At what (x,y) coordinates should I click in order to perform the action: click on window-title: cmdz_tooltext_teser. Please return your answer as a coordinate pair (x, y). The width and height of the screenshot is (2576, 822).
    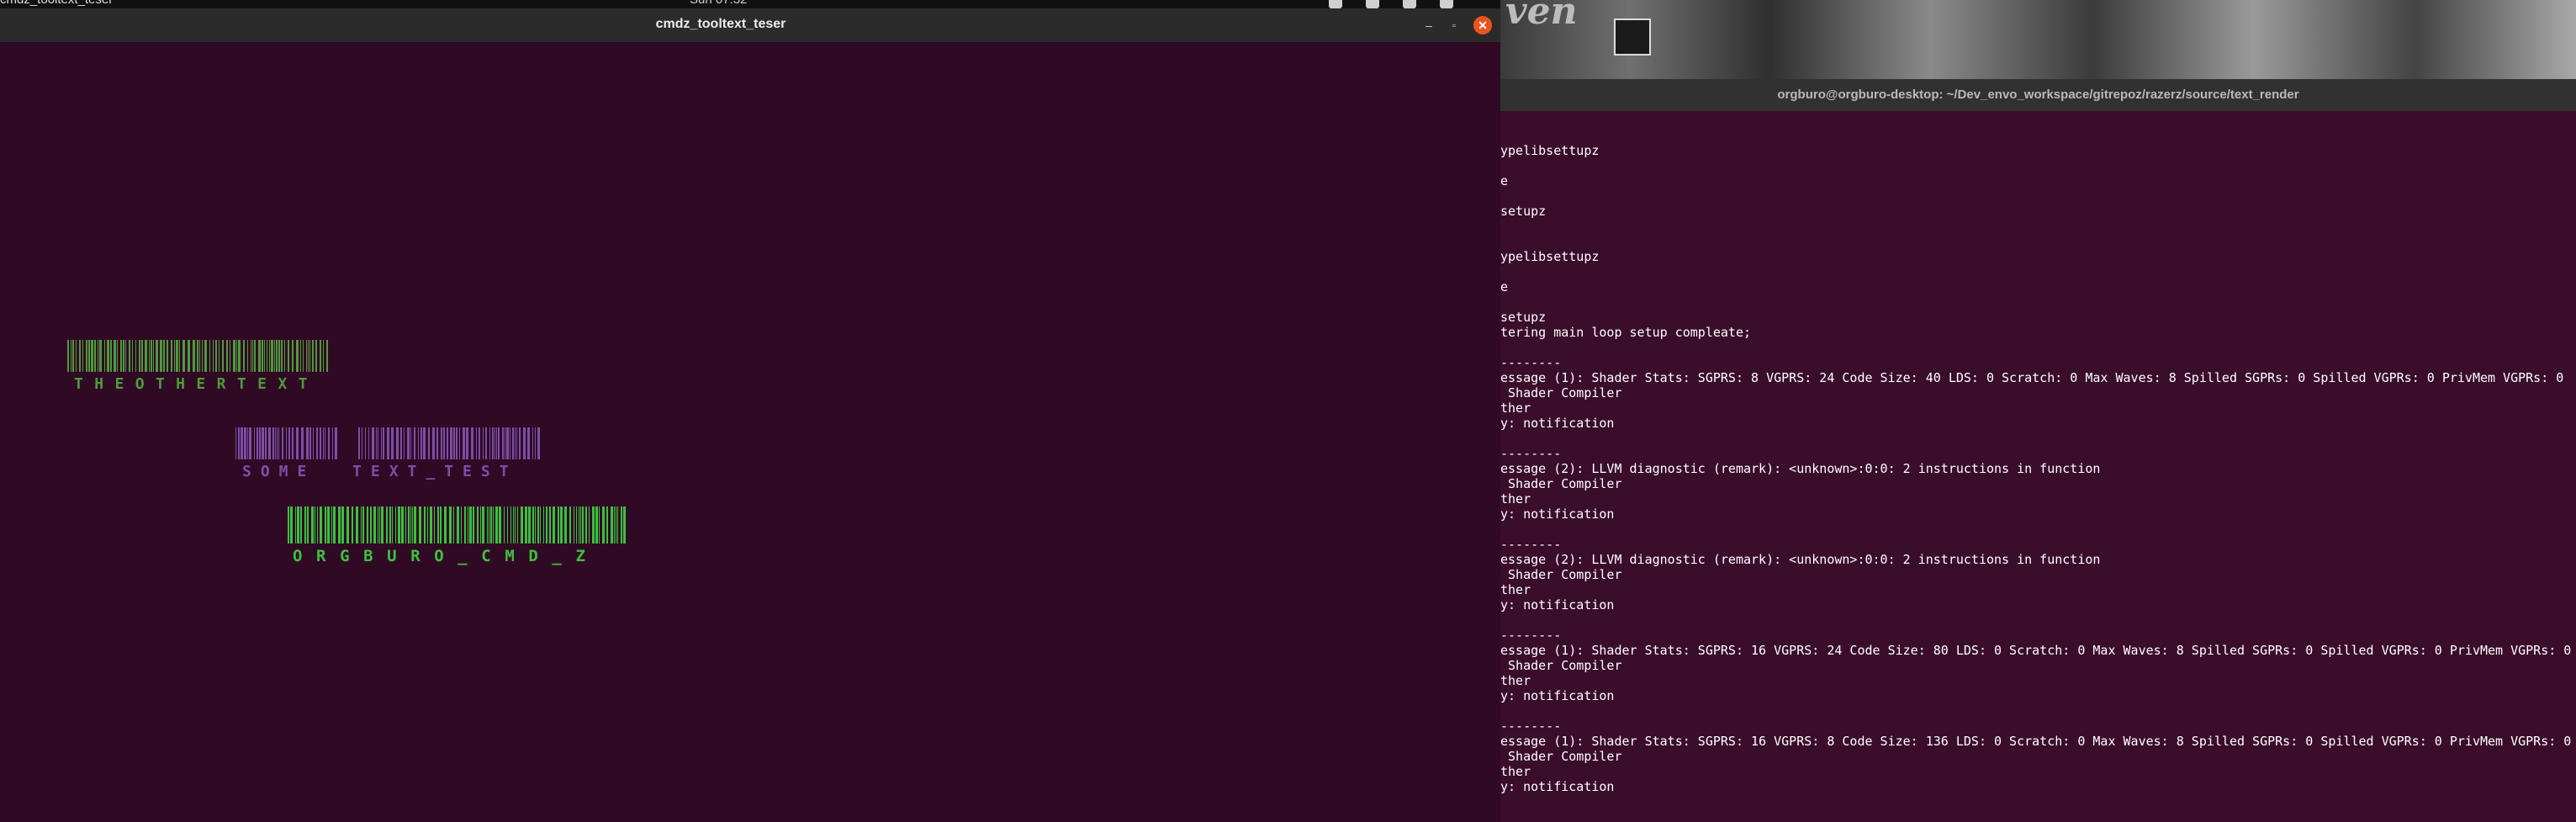
    Looking at the image, I should click on (720, 24).